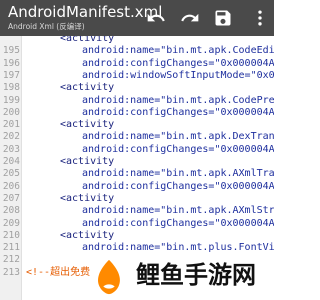 This screenshot has height=300, width=320. I want to click on line-number: 198, so click(11, 88).